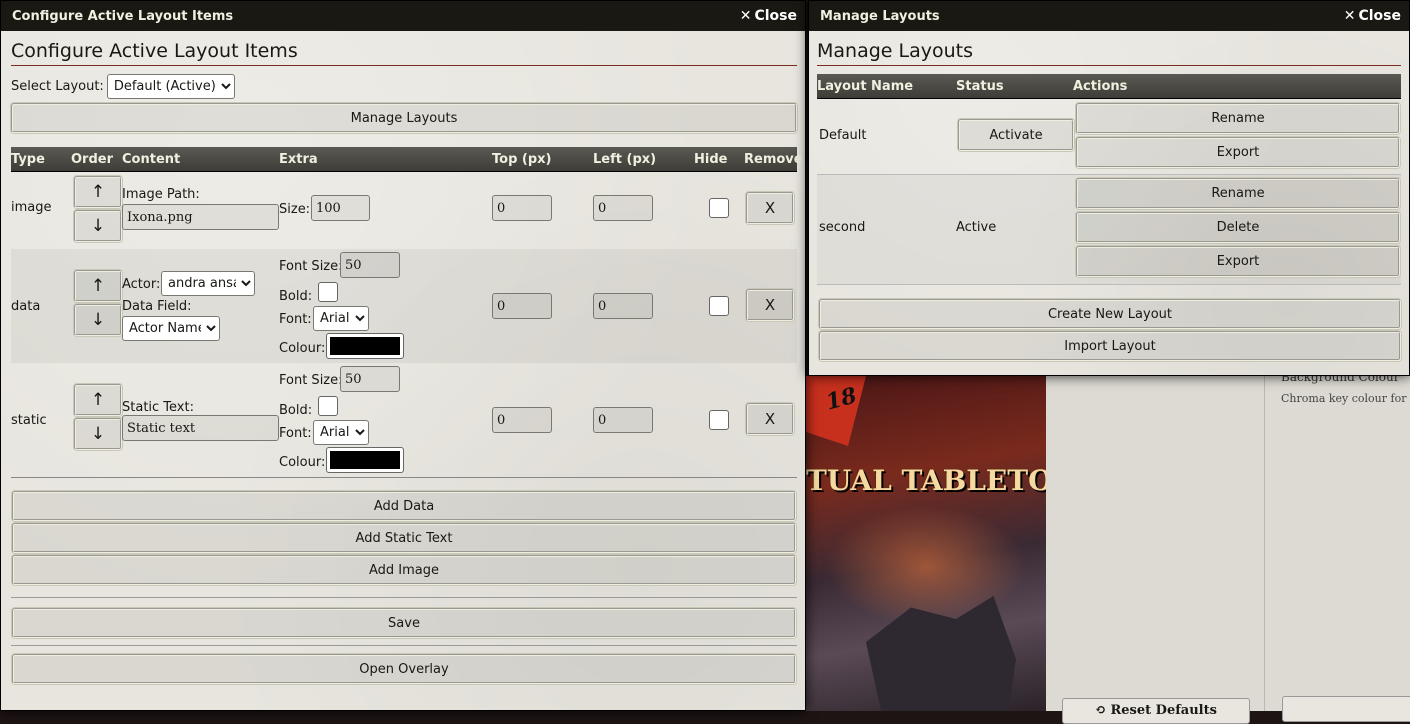  What do you see at coordinates (926, 543) in the screenshot?
I see `background-artwork: 18 TUAL TABLETOP` at bounding box center [926, 543].